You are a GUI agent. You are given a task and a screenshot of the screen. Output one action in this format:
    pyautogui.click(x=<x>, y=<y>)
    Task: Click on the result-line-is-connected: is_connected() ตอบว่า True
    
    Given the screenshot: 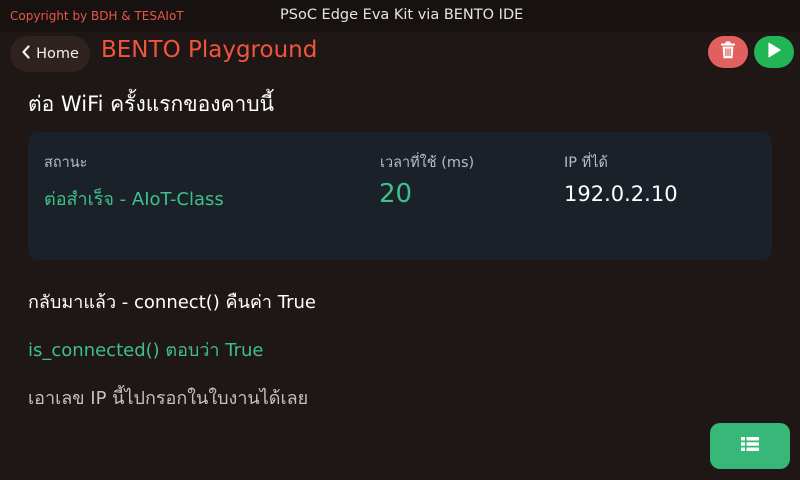 What is the action you would take?
    pyautogui.click(x=146, y=350)
    